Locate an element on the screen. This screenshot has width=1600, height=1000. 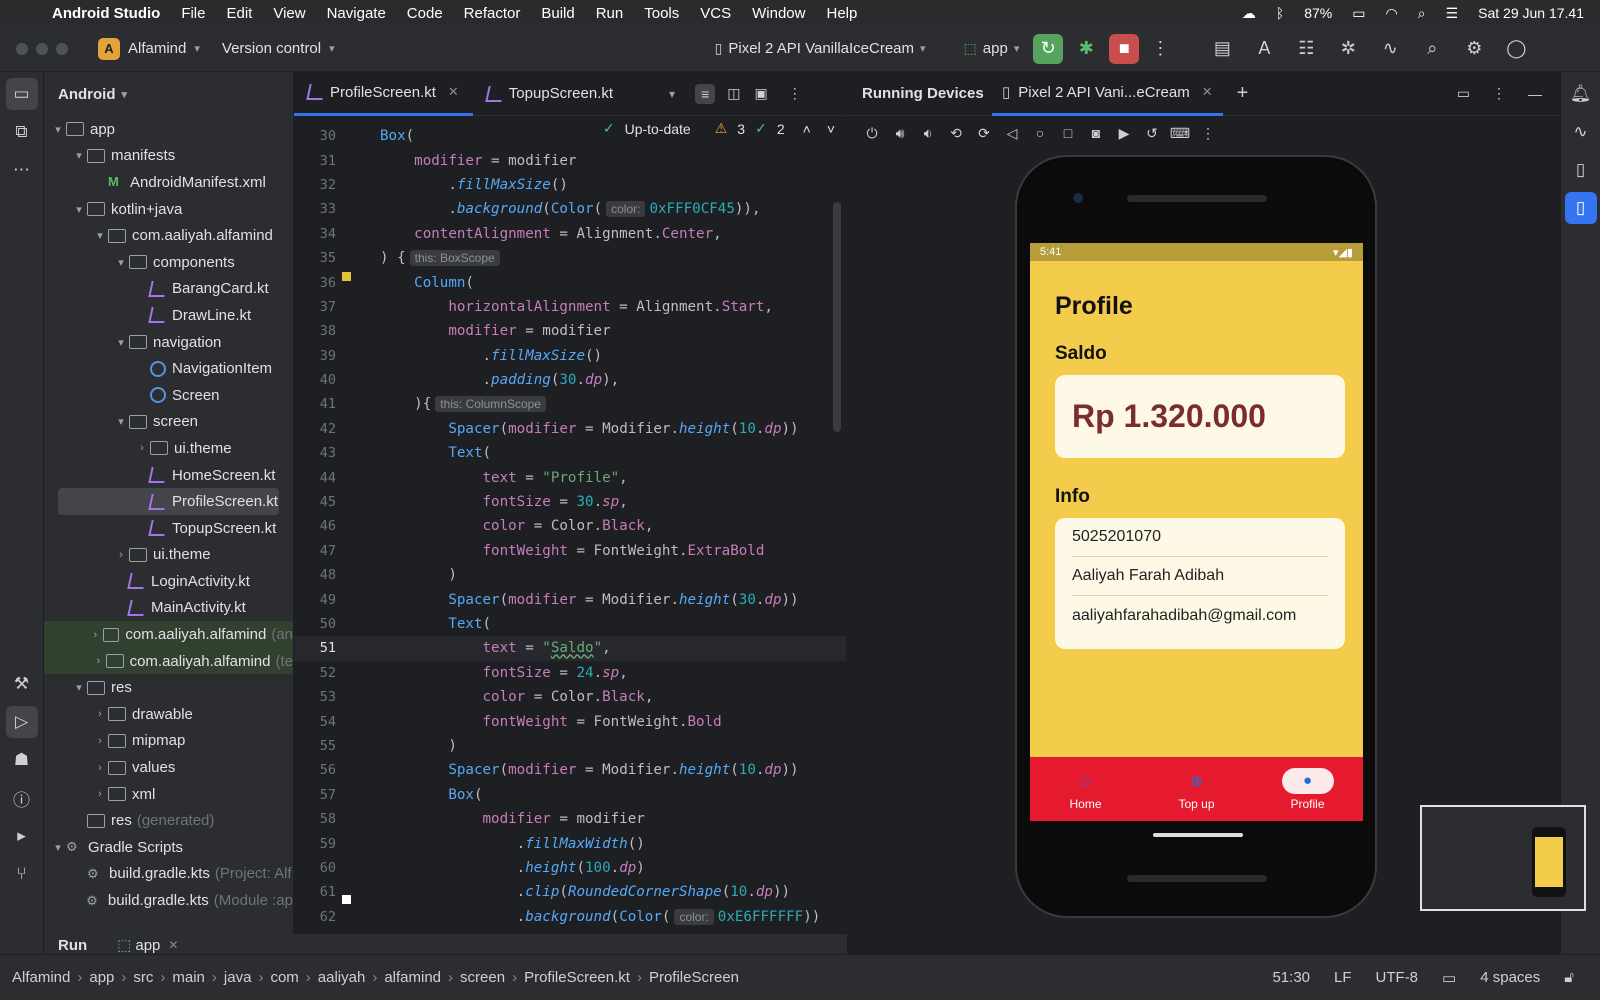
tree-item: › values is located at coordinates (168, 767).